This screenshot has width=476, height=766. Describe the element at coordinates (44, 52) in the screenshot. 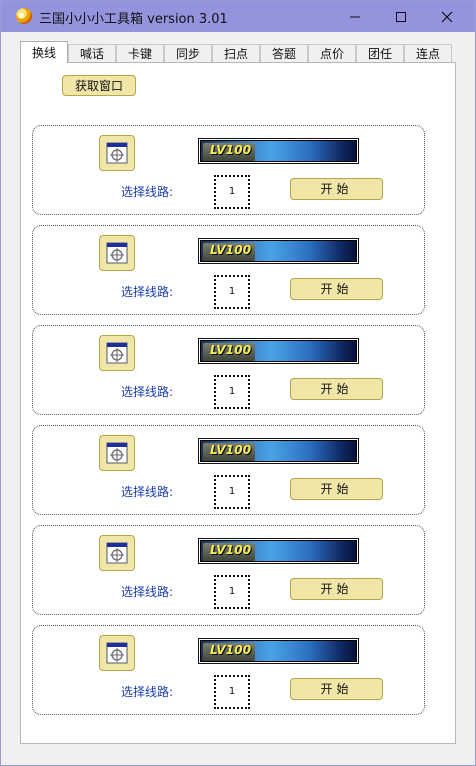

I see `tab-switch-line: 换线` at that location.